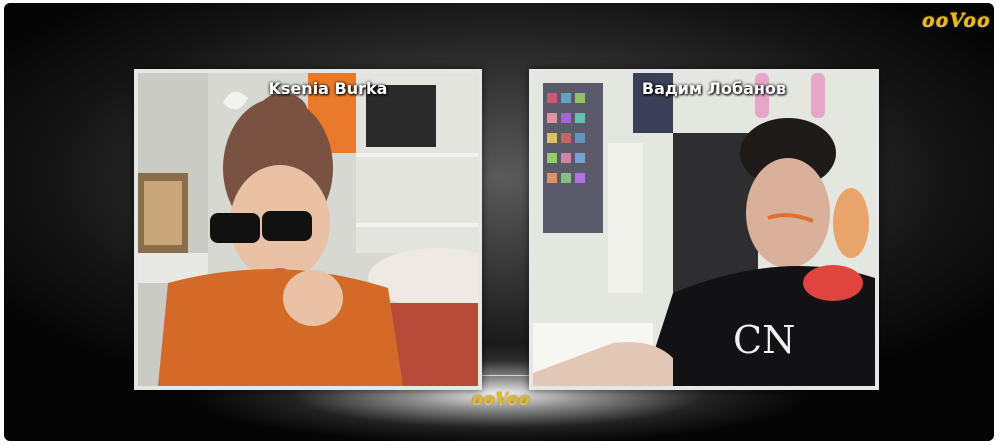 The width and height of the screenshot is (1000, 446). I want to click on svg-text: CN, so click(764, 340).